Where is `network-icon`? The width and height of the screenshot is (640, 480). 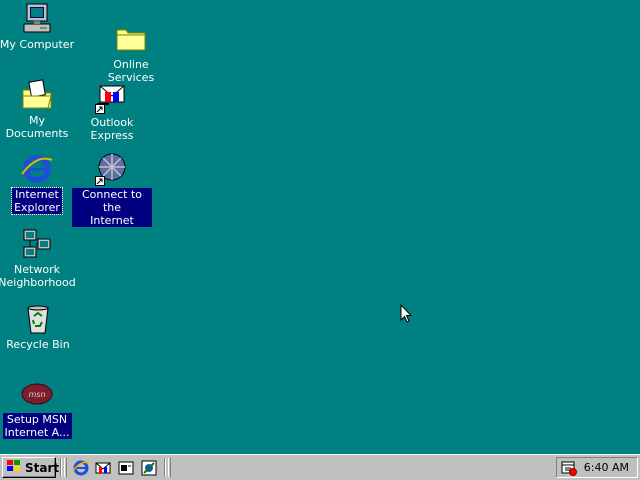
network-icon is located at coordinates (37, 244).